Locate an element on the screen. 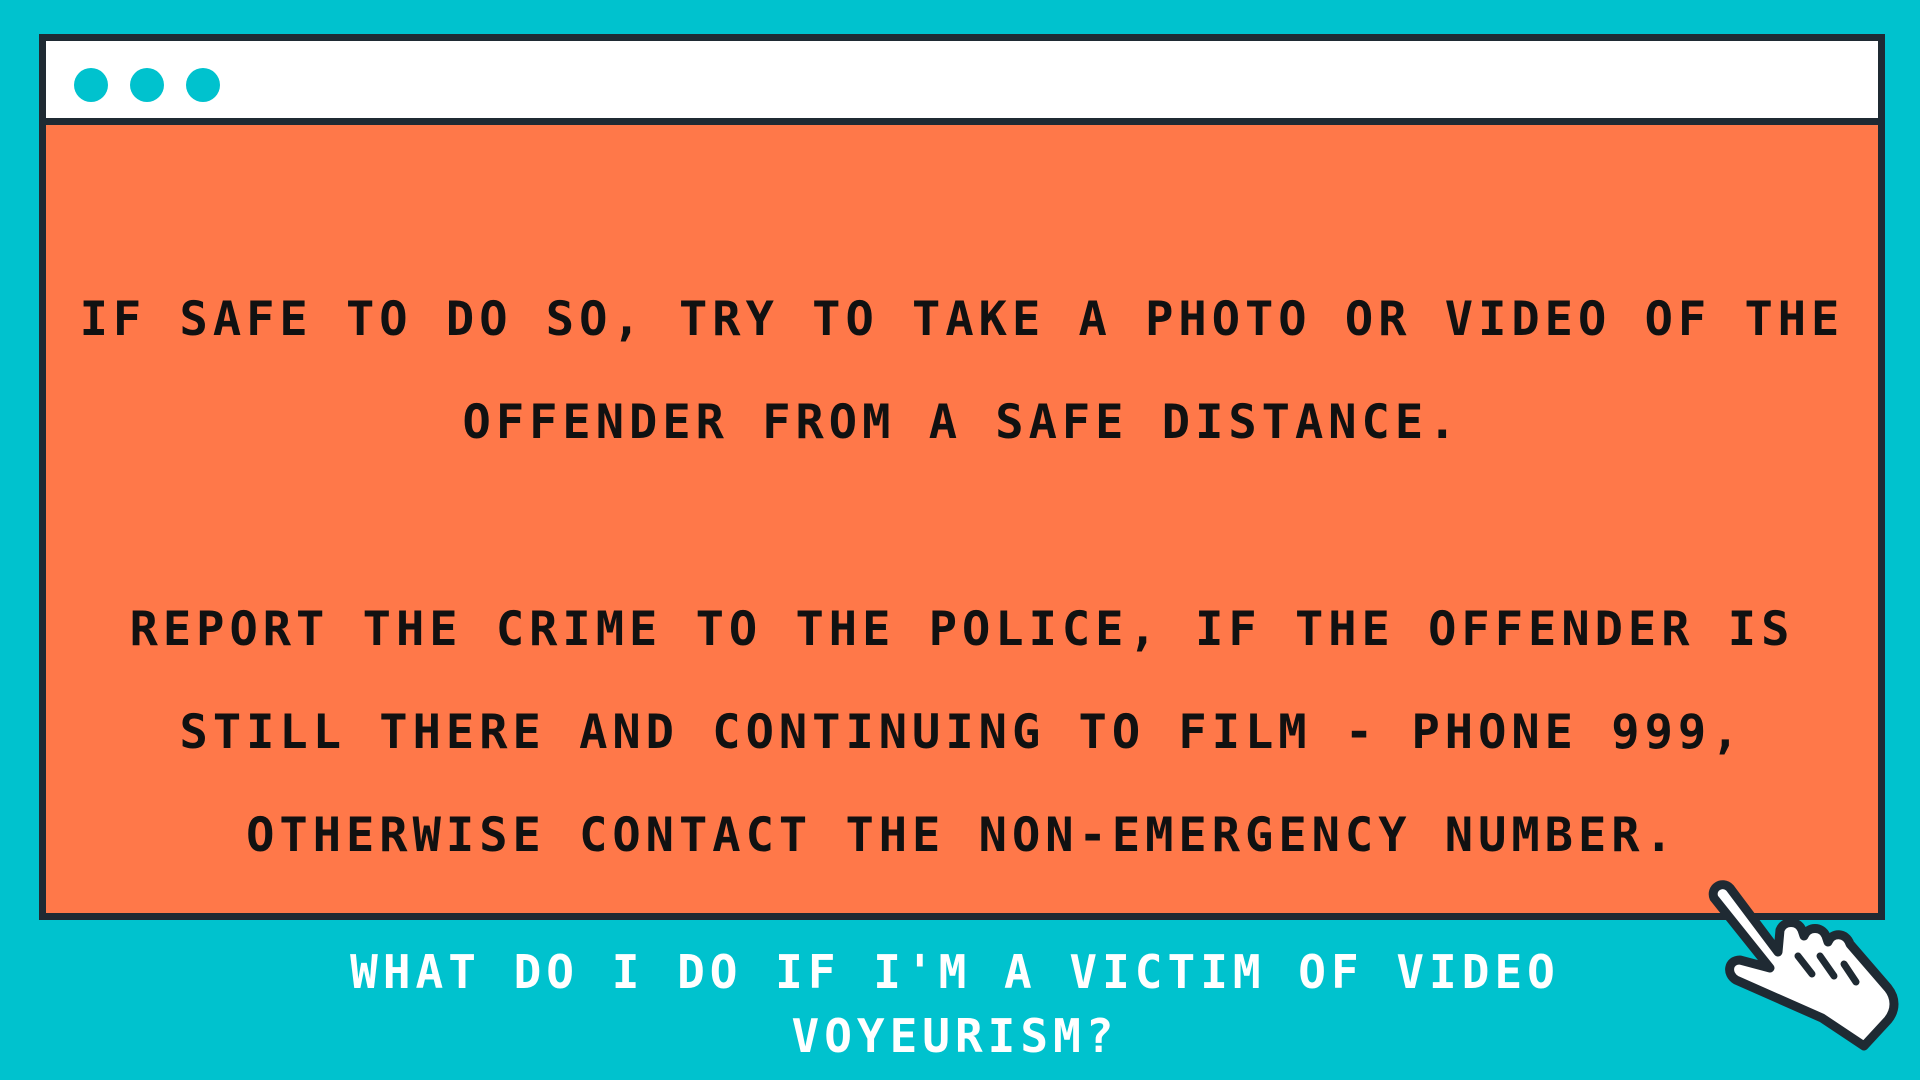  window-dot-2-icon is located at coordinates (147, 85).